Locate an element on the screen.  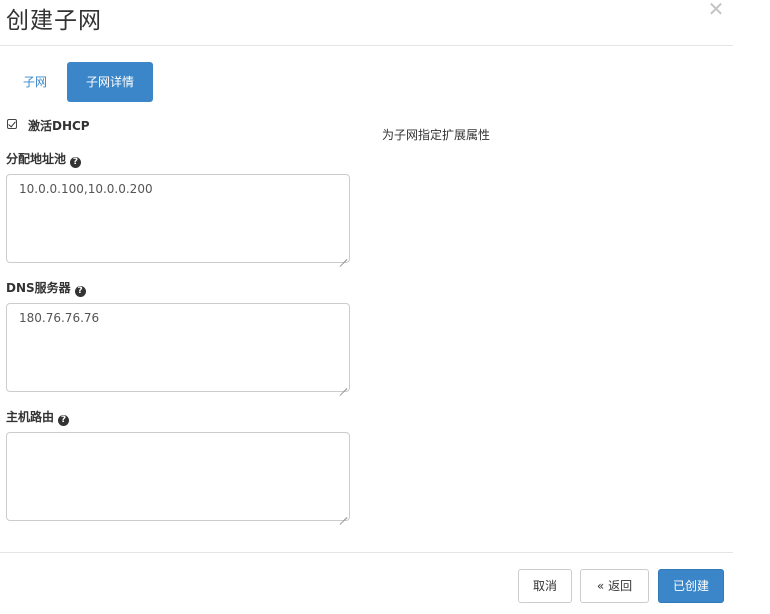
allocation-pools-value: 10.0.0.100,10.0.0.200 is located at coordinates (86, 189).